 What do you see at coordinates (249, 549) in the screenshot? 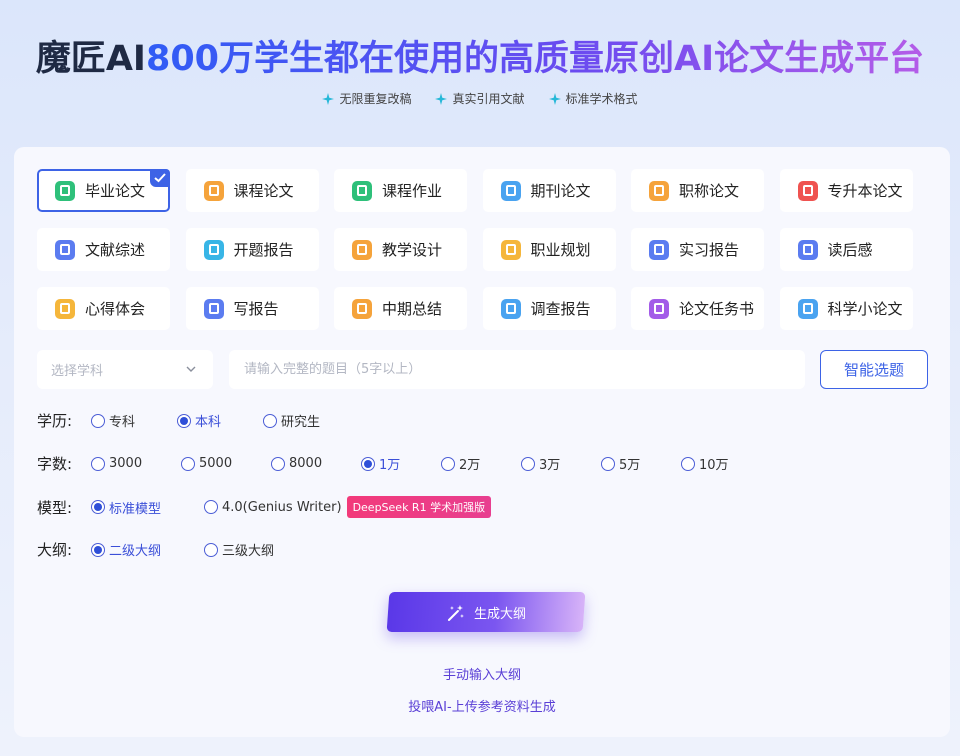
I see `outline-option-1: 三级大纲` at bounding box center [249, 549].